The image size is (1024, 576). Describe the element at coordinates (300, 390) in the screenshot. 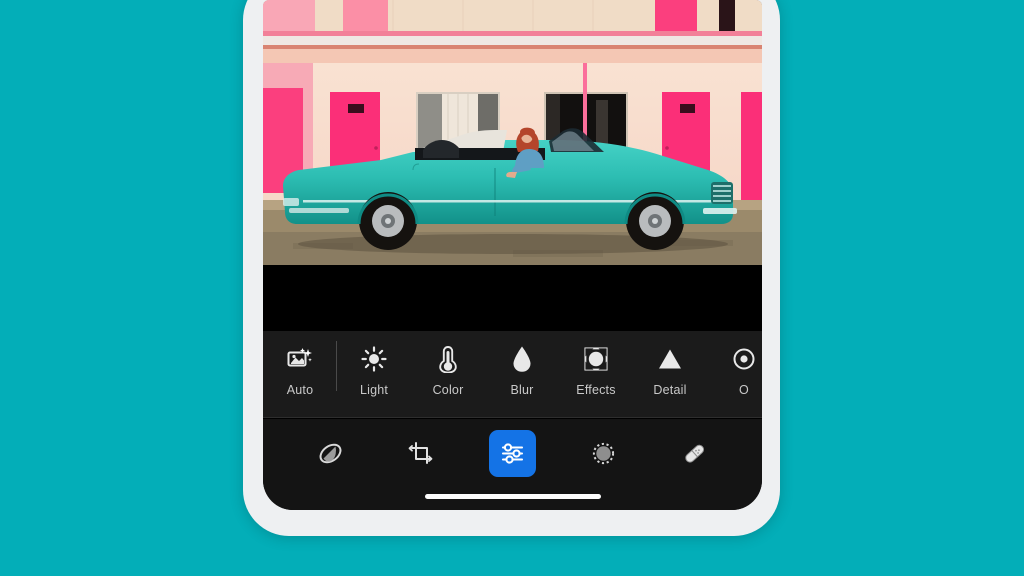

I see `tool-label: Auto` at that location.